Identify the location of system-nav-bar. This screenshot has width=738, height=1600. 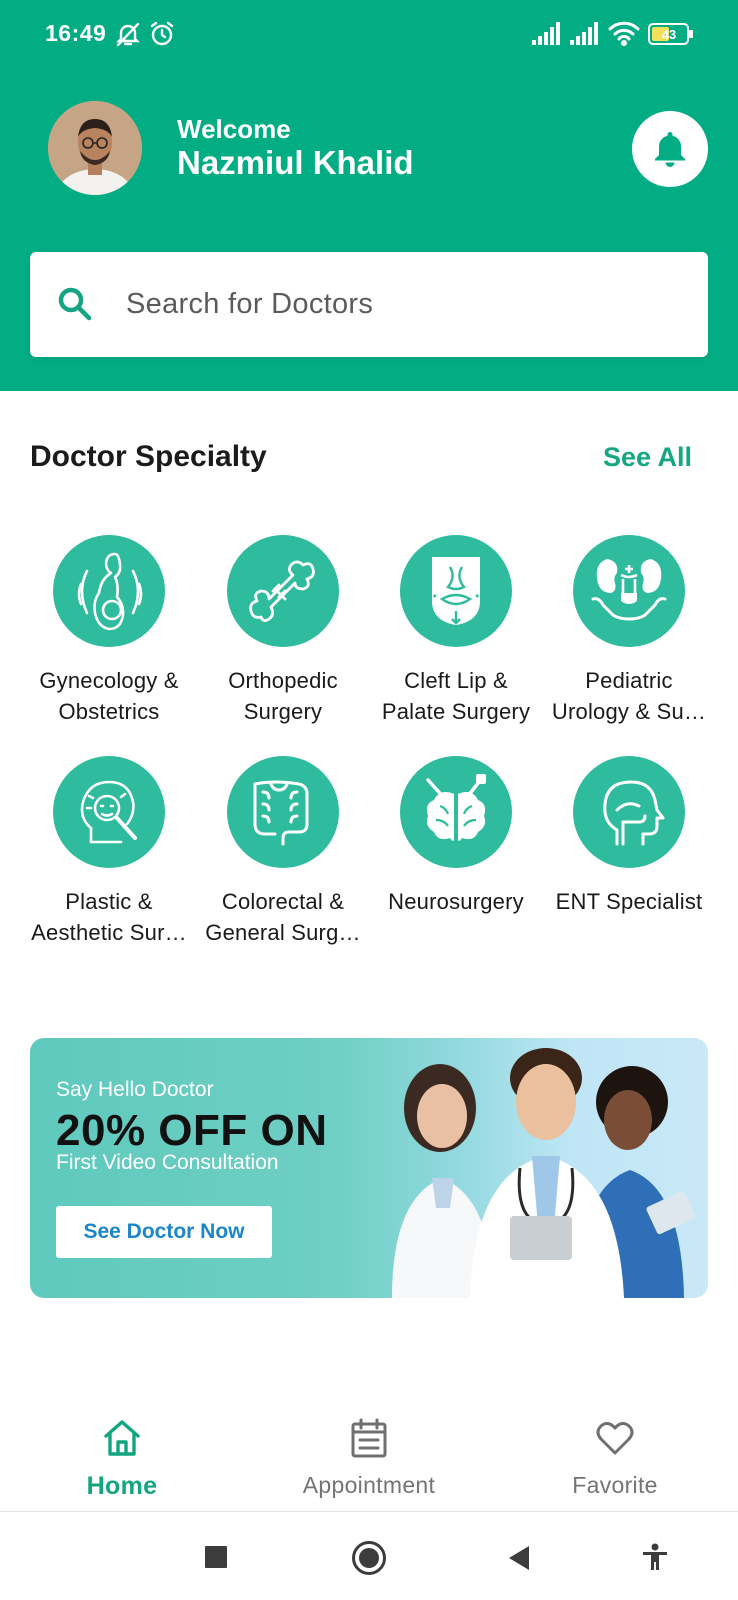
(369, 1556).